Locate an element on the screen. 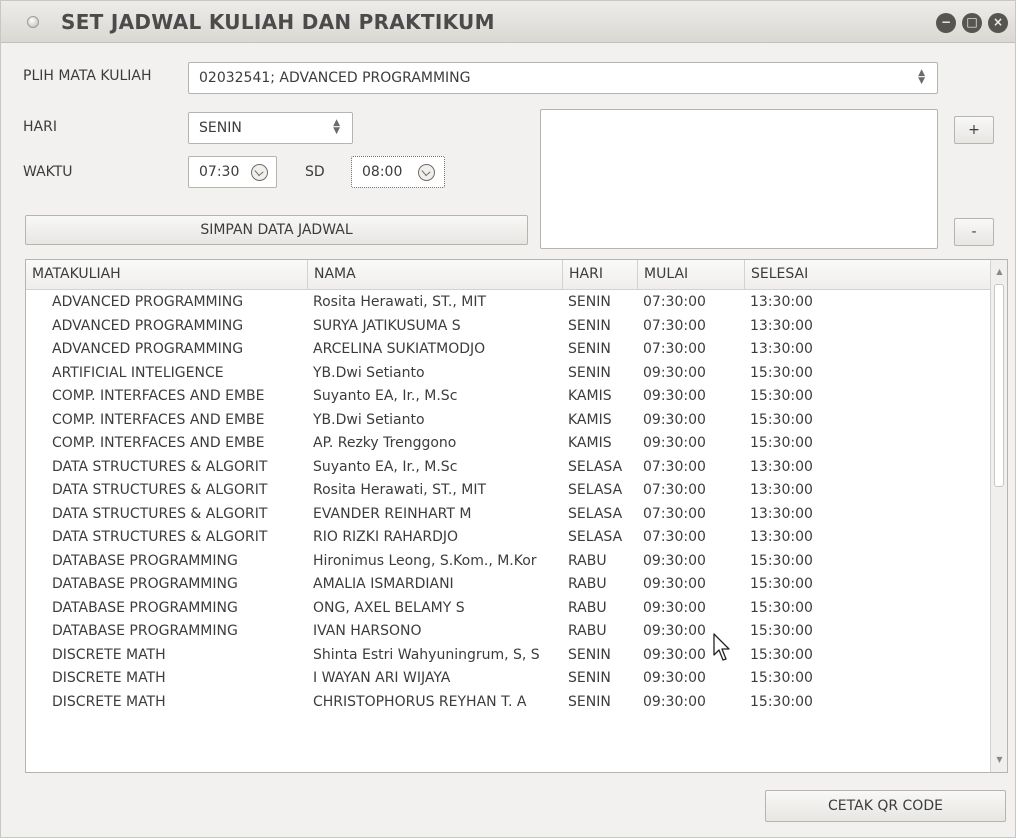  course-select-value: 02032541; ADVANCED PROGRAMMING is located at coordinates (335, 78).